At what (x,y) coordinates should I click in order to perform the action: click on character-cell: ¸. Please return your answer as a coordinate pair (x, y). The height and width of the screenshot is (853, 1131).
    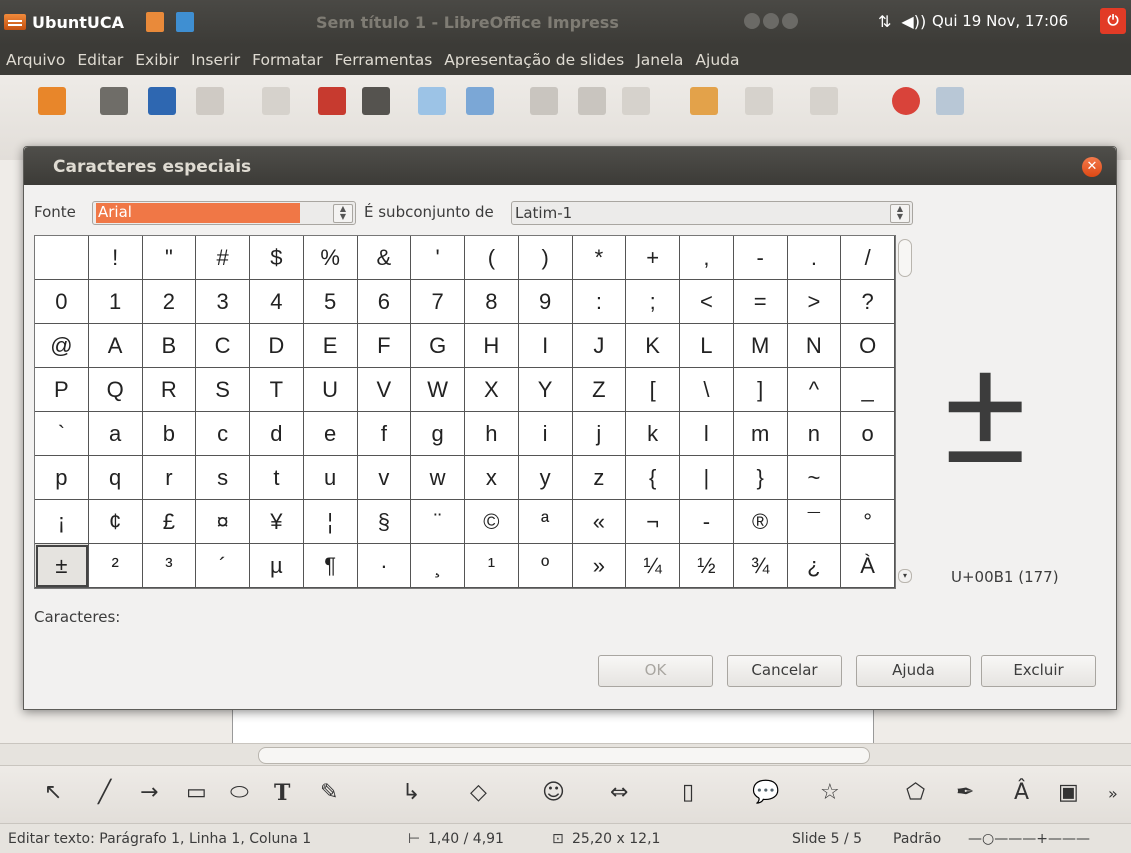
    Looking at the image, I should click on (438, 566).